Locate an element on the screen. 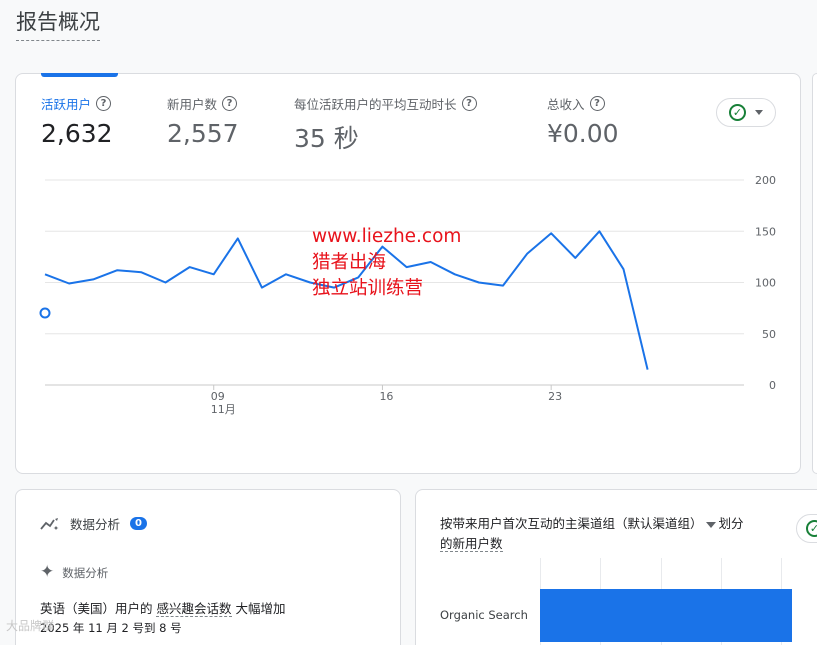 The height and width of the screenshot is (645, 817). x-tick-label: 16 is located at coordinates (386, 396).